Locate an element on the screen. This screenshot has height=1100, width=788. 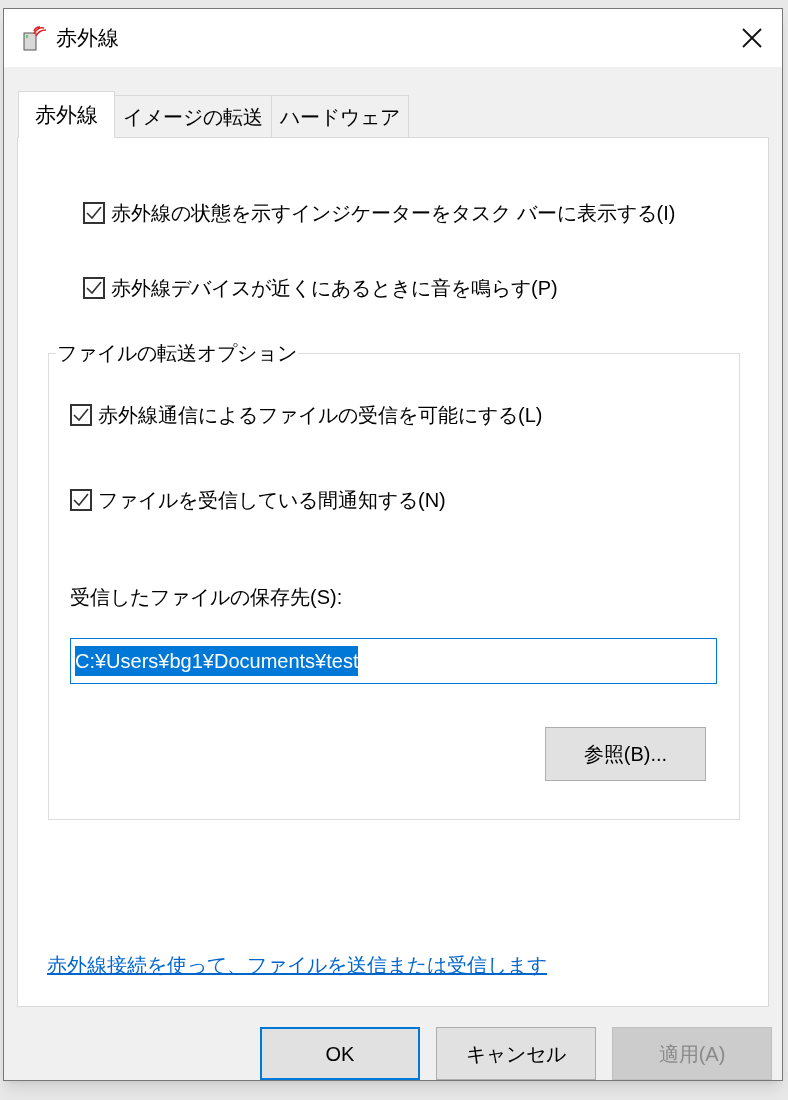
dialog-button: OK is located at coordinates (340, 1053).